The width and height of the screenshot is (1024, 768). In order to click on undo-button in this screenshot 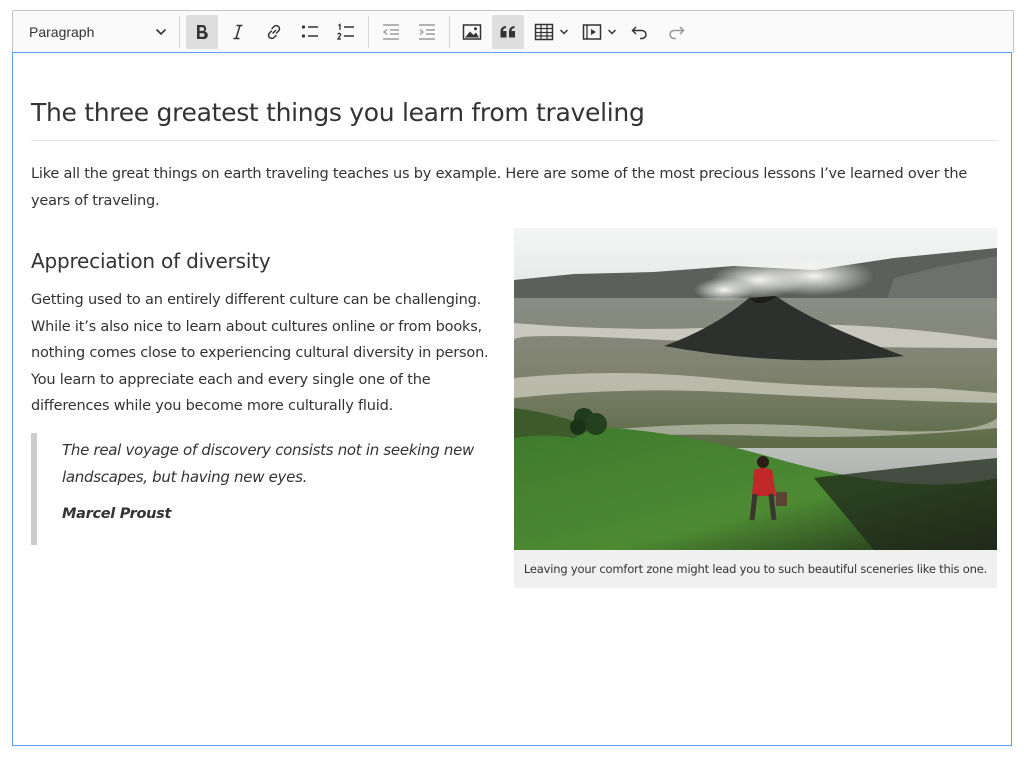, I will do `click(640, 32)`.